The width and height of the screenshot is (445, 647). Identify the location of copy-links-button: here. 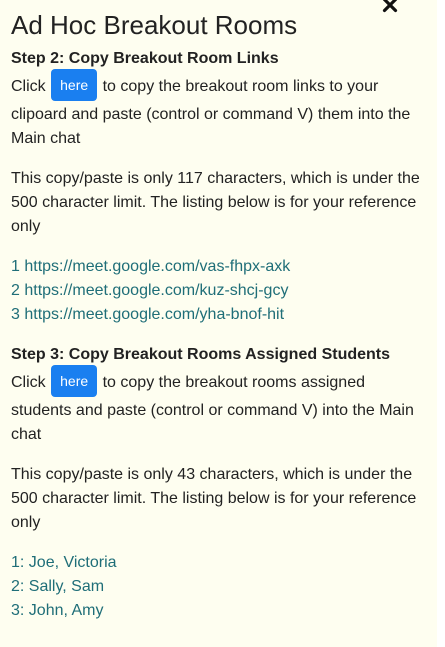
(74, 85).